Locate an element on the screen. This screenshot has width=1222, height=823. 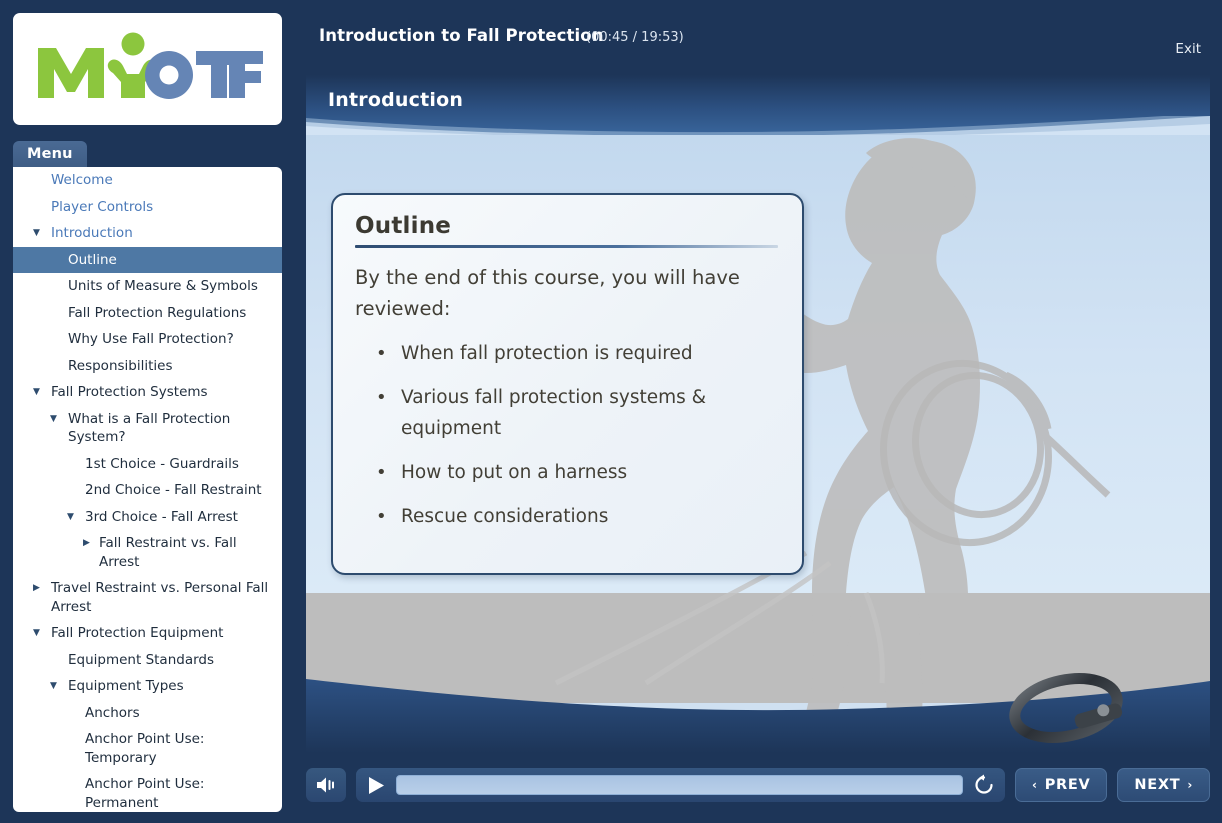
menu-item-anchor-point-use-permanent: Anchor Point Use: Permanent is located at coordinates (147, 791).